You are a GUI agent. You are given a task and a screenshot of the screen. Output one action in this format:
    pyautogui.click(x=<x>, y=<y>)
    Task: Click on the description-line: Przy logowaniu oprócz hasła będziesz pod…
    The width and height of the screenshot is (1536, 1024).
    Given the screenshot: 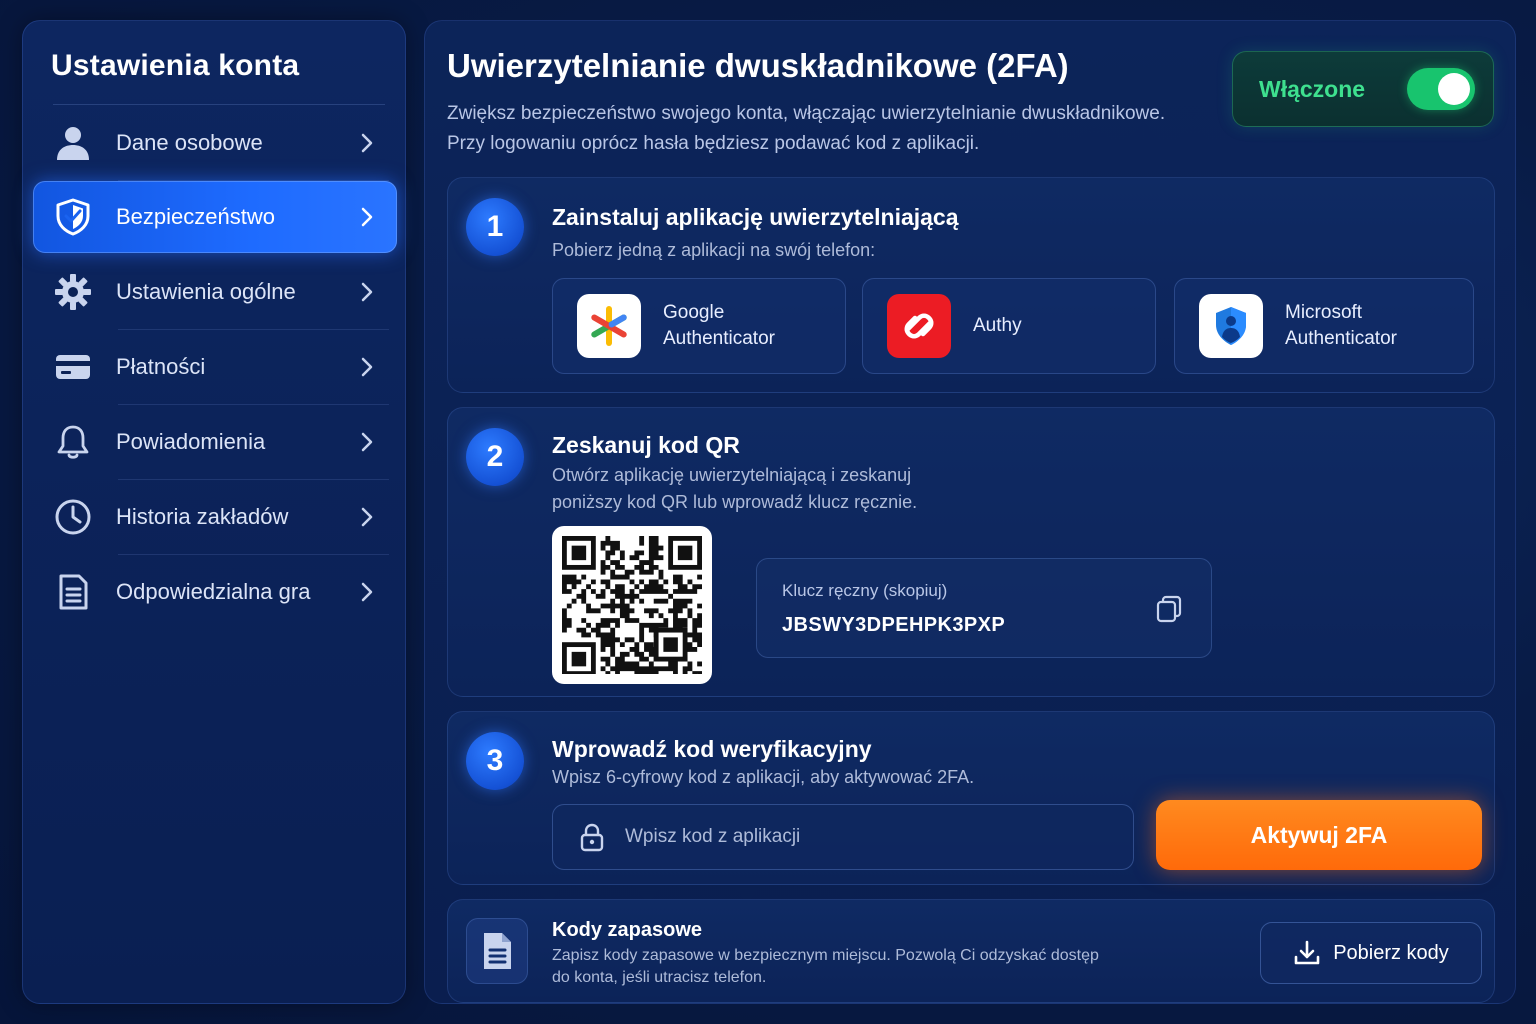 What is the action you would take?
    pyautogui.click(x=713, y=143)
    